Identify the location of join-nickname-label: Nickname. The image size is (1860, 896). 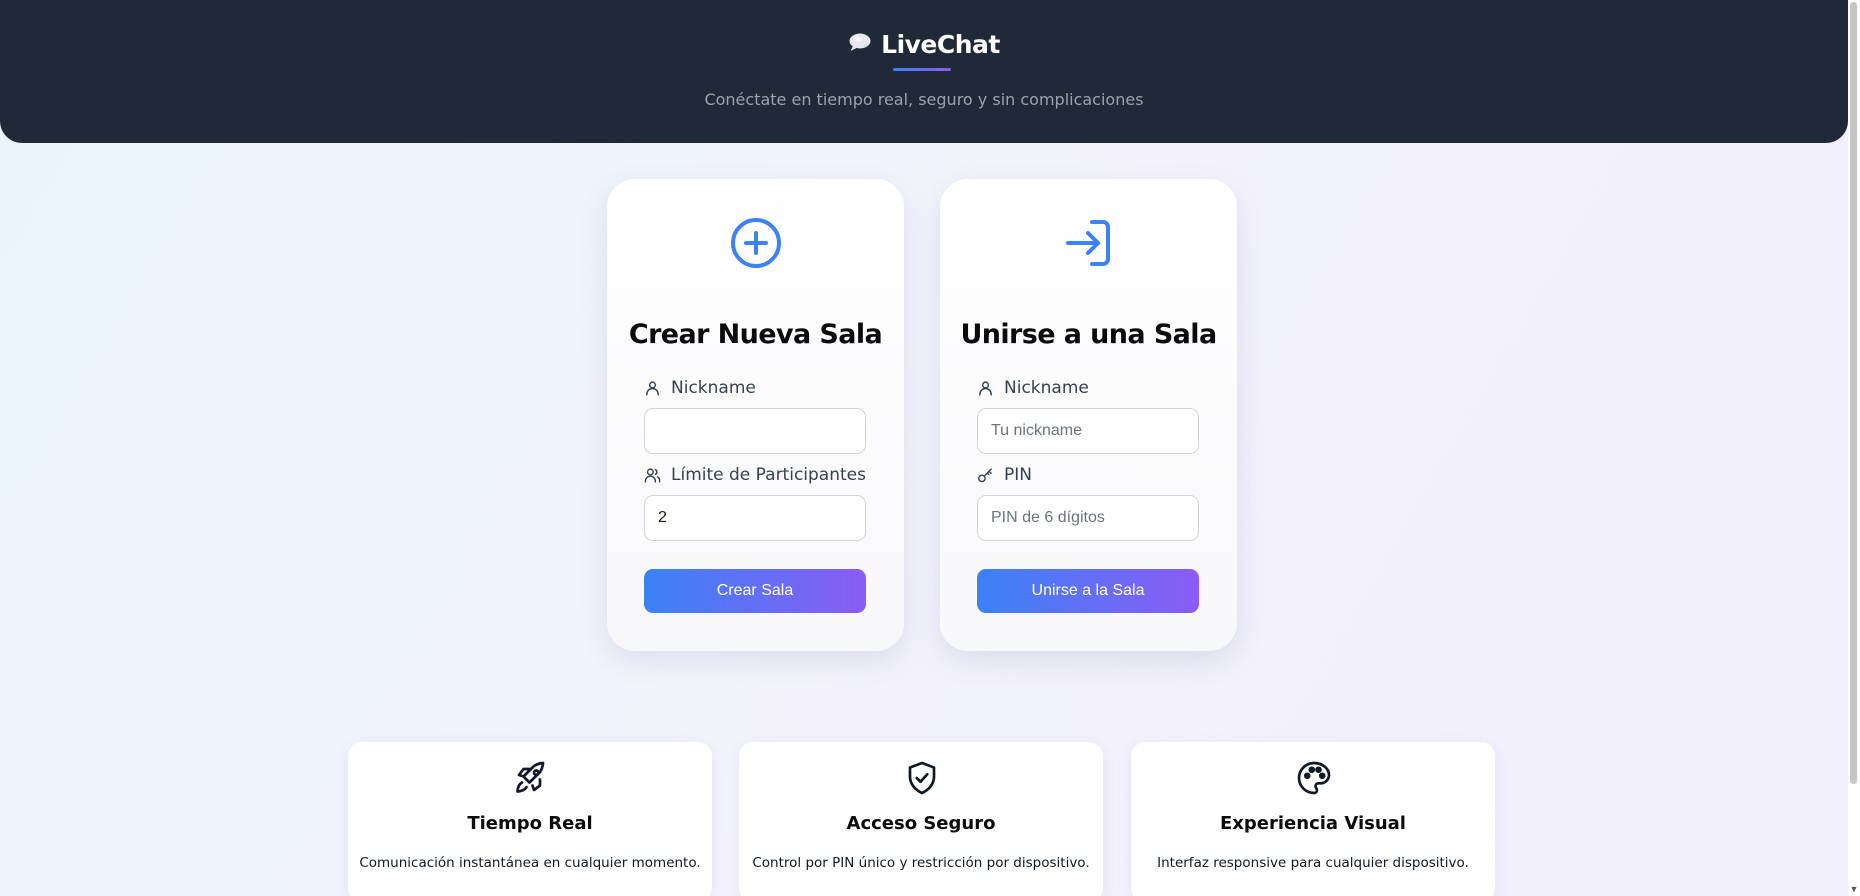
(1033, 388).